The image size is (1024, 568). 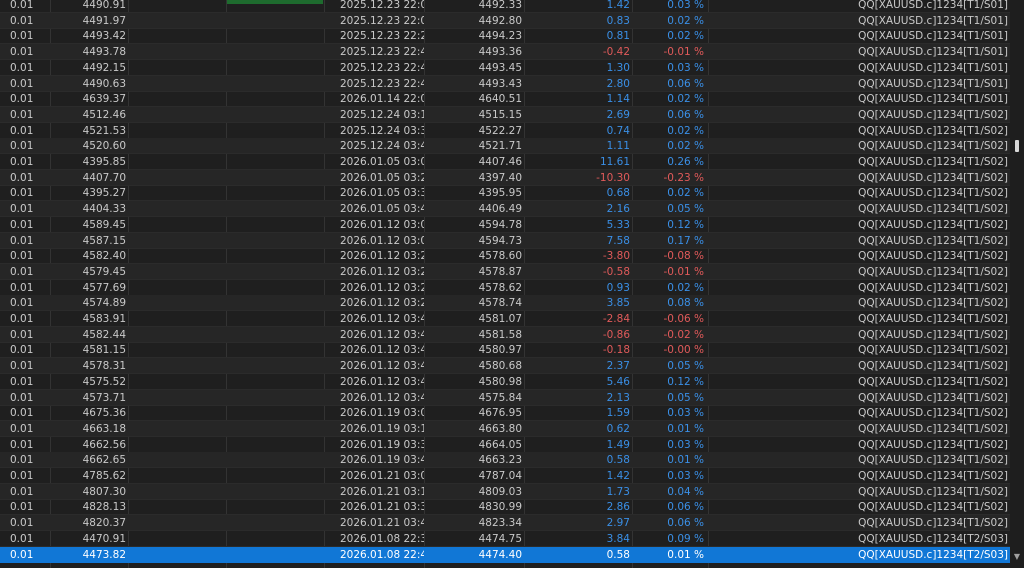 What do you see at coordinates (500, 114) in the screenshot?
I see `close-price-cell: 4515.15` at bounding box center [500, 114].